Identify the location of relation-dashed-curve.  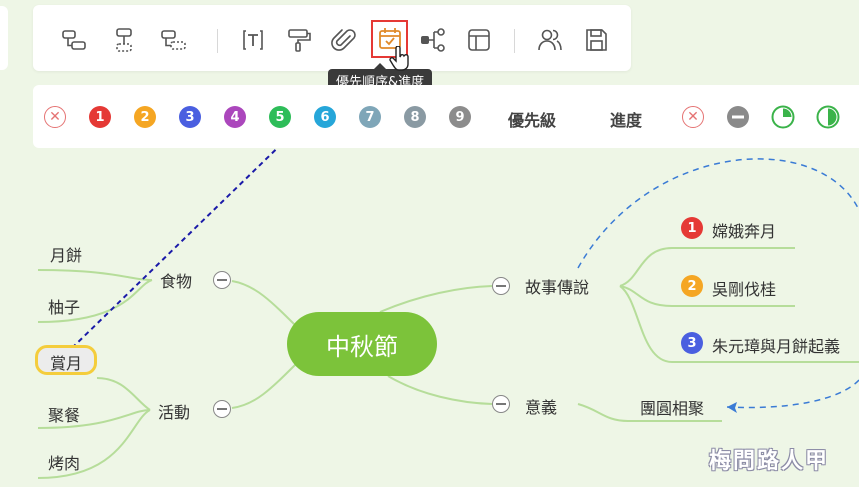
(718, 213).